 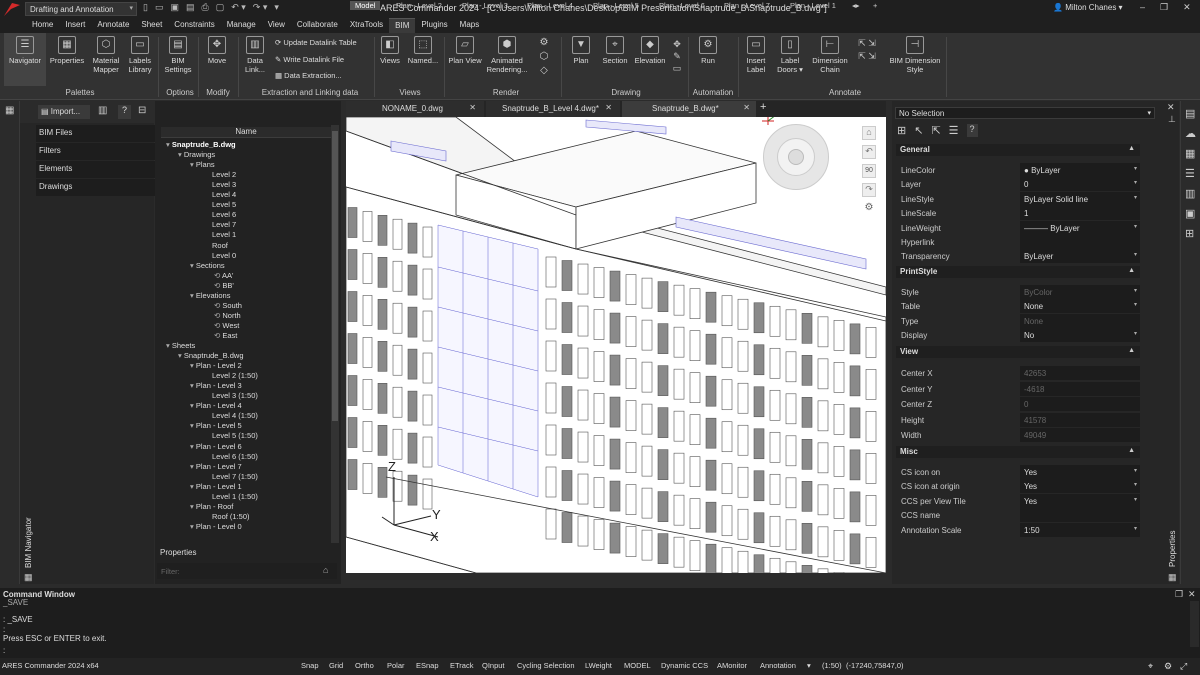 I want to click on material-mapper-button: ⬡ Material Mapper, so click(x=106, y=55).